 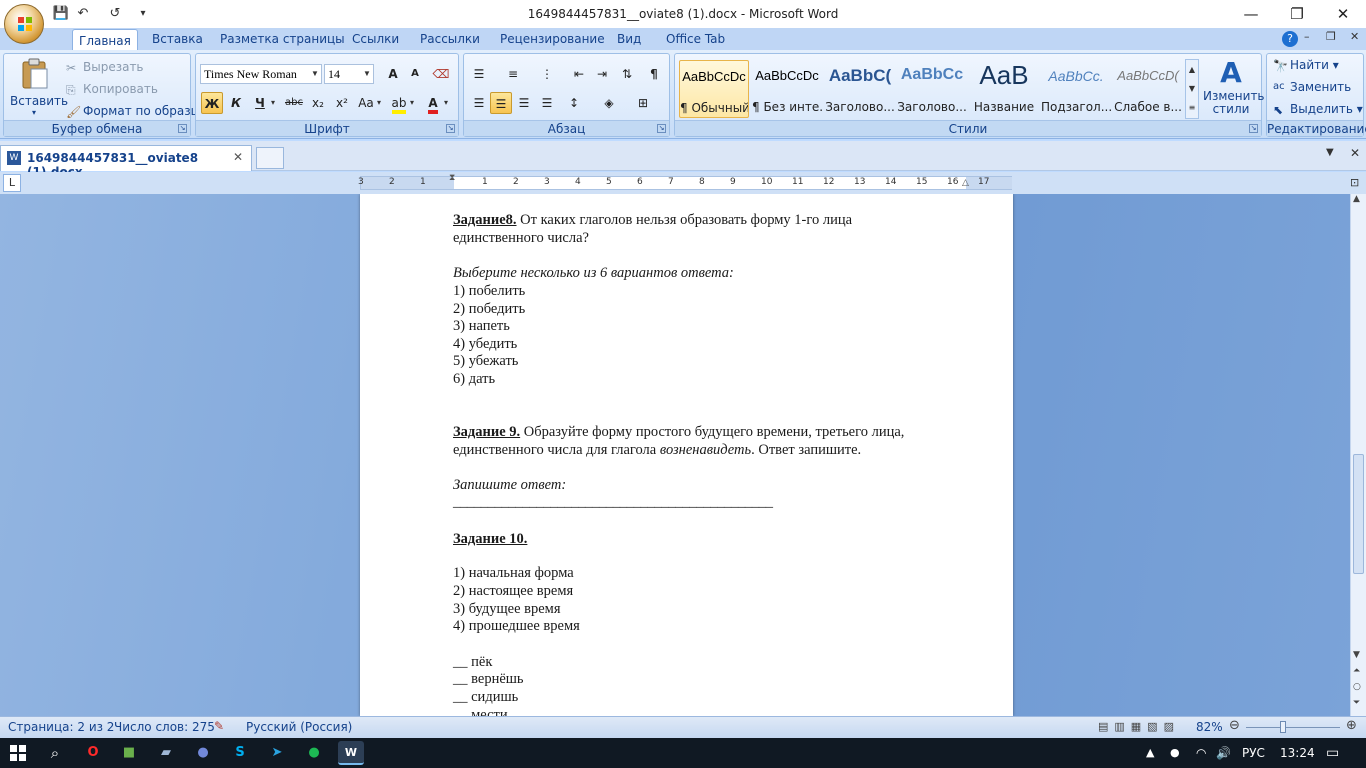 What do you see at coordinates (164, 727) in the screenshot?
I see `word-count: Число слов: 275` at bounding box center [164, 727].